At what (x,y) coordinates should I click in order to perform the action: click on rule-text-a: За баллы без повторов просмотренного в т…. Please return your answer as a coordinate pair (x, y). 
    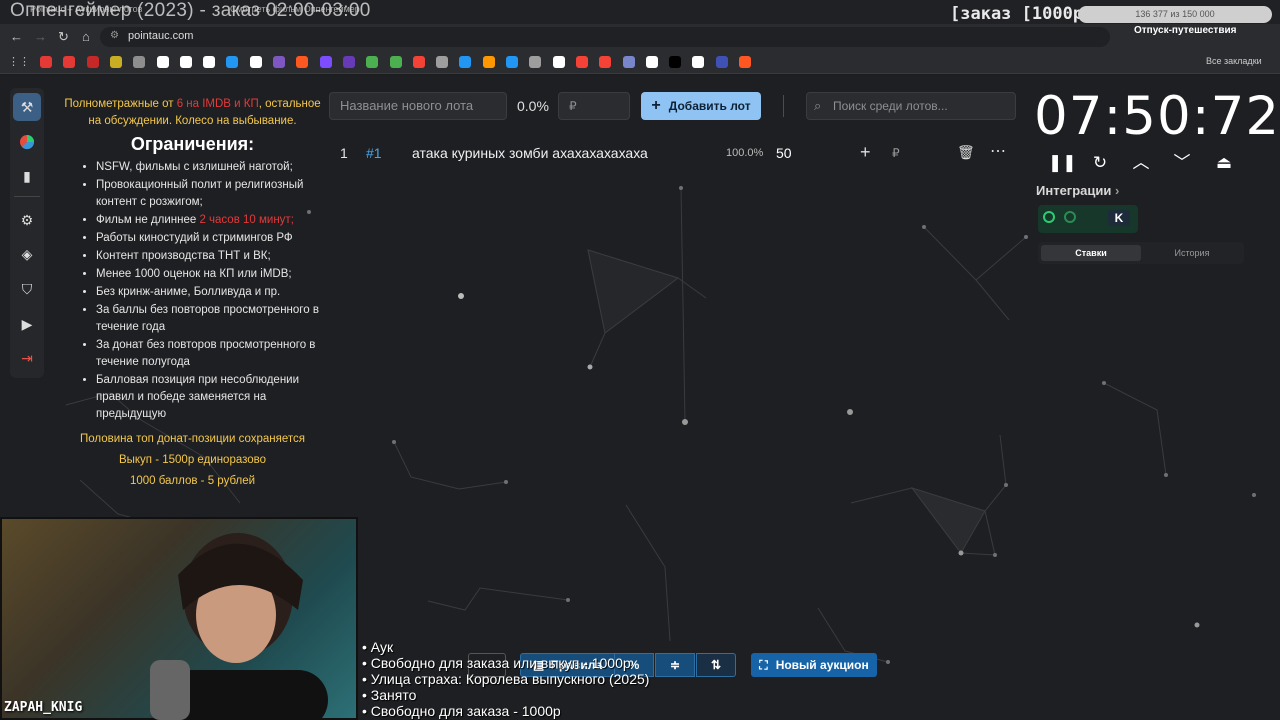
    Looking at the image, I should click on (207, 318).